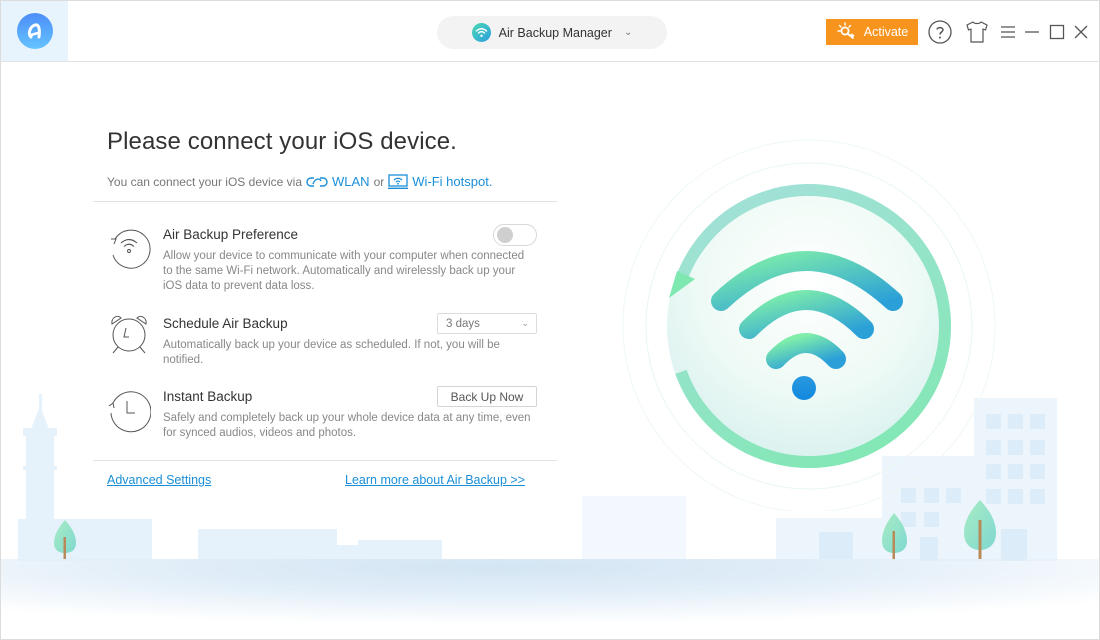 The width and height of the screenshot is (1100, 640). I want to click on wifi-icon, so click(481, 32).